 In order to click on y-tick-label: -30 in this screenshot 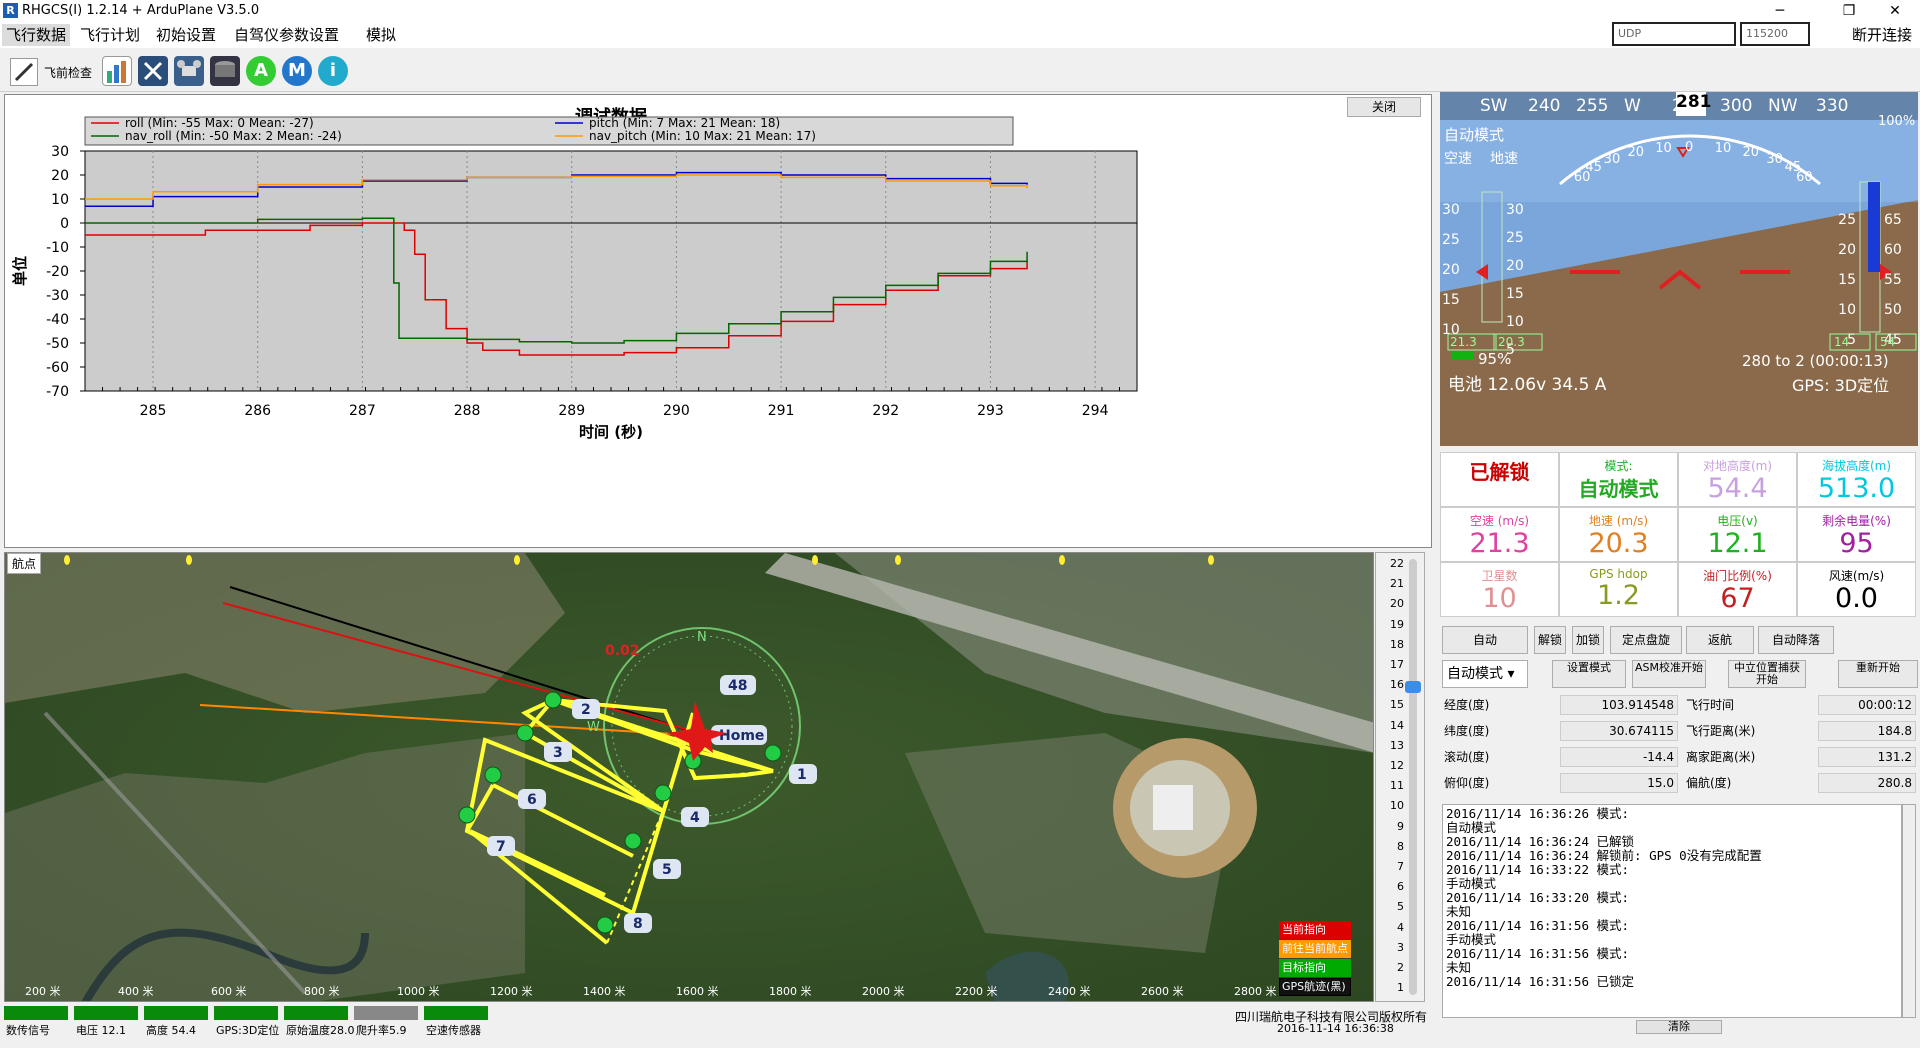, I will do `click(57, 296)`.